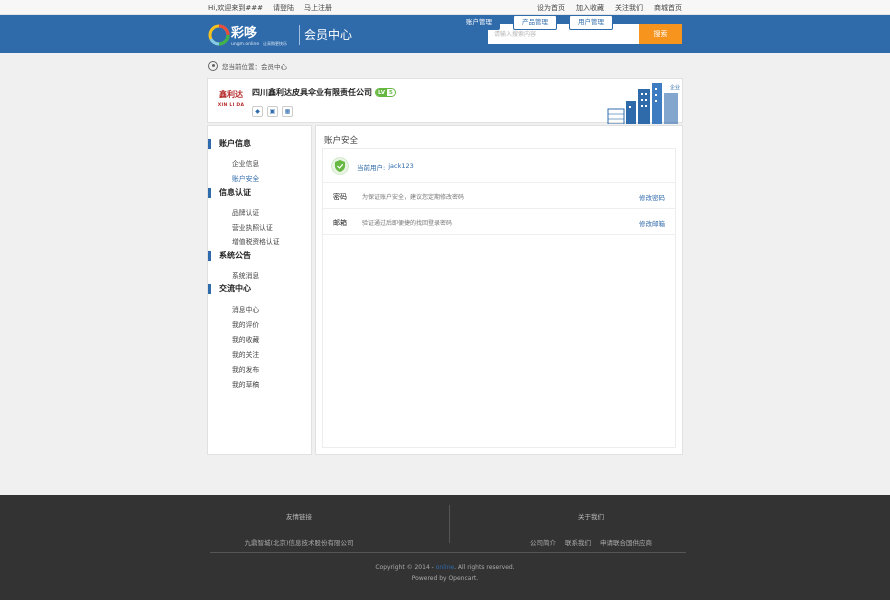 The image size is (890, 600). Describe the element at coordinates (245, 178) in the screenshot. I see `sidebar-item-account-security: 账户安全` at that location.